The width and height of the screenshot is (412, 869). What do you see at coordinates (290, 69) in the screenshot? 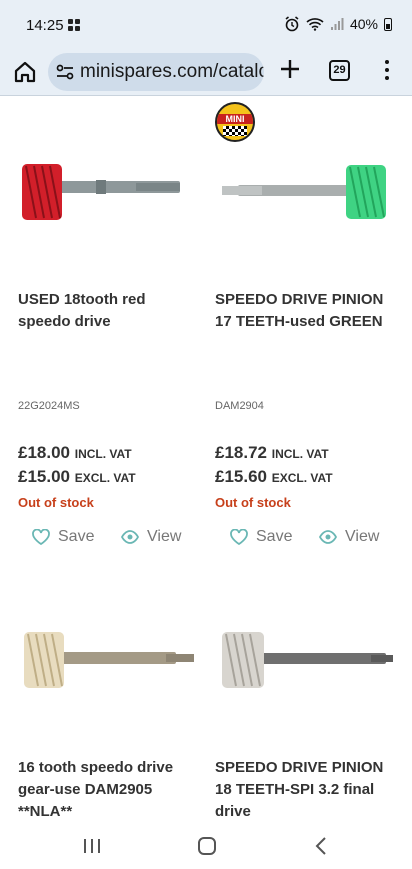
I see `new-tab-icon` at bounding box center [290, 69].